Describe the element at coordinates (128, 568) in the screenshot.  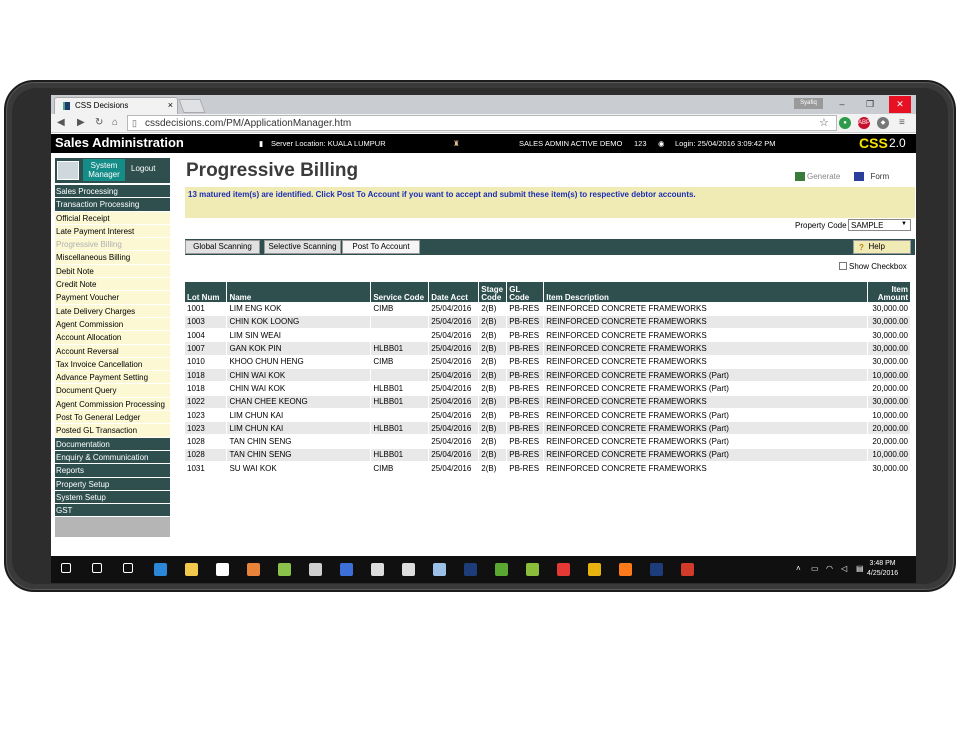
I see `task-view-icon` at that location.